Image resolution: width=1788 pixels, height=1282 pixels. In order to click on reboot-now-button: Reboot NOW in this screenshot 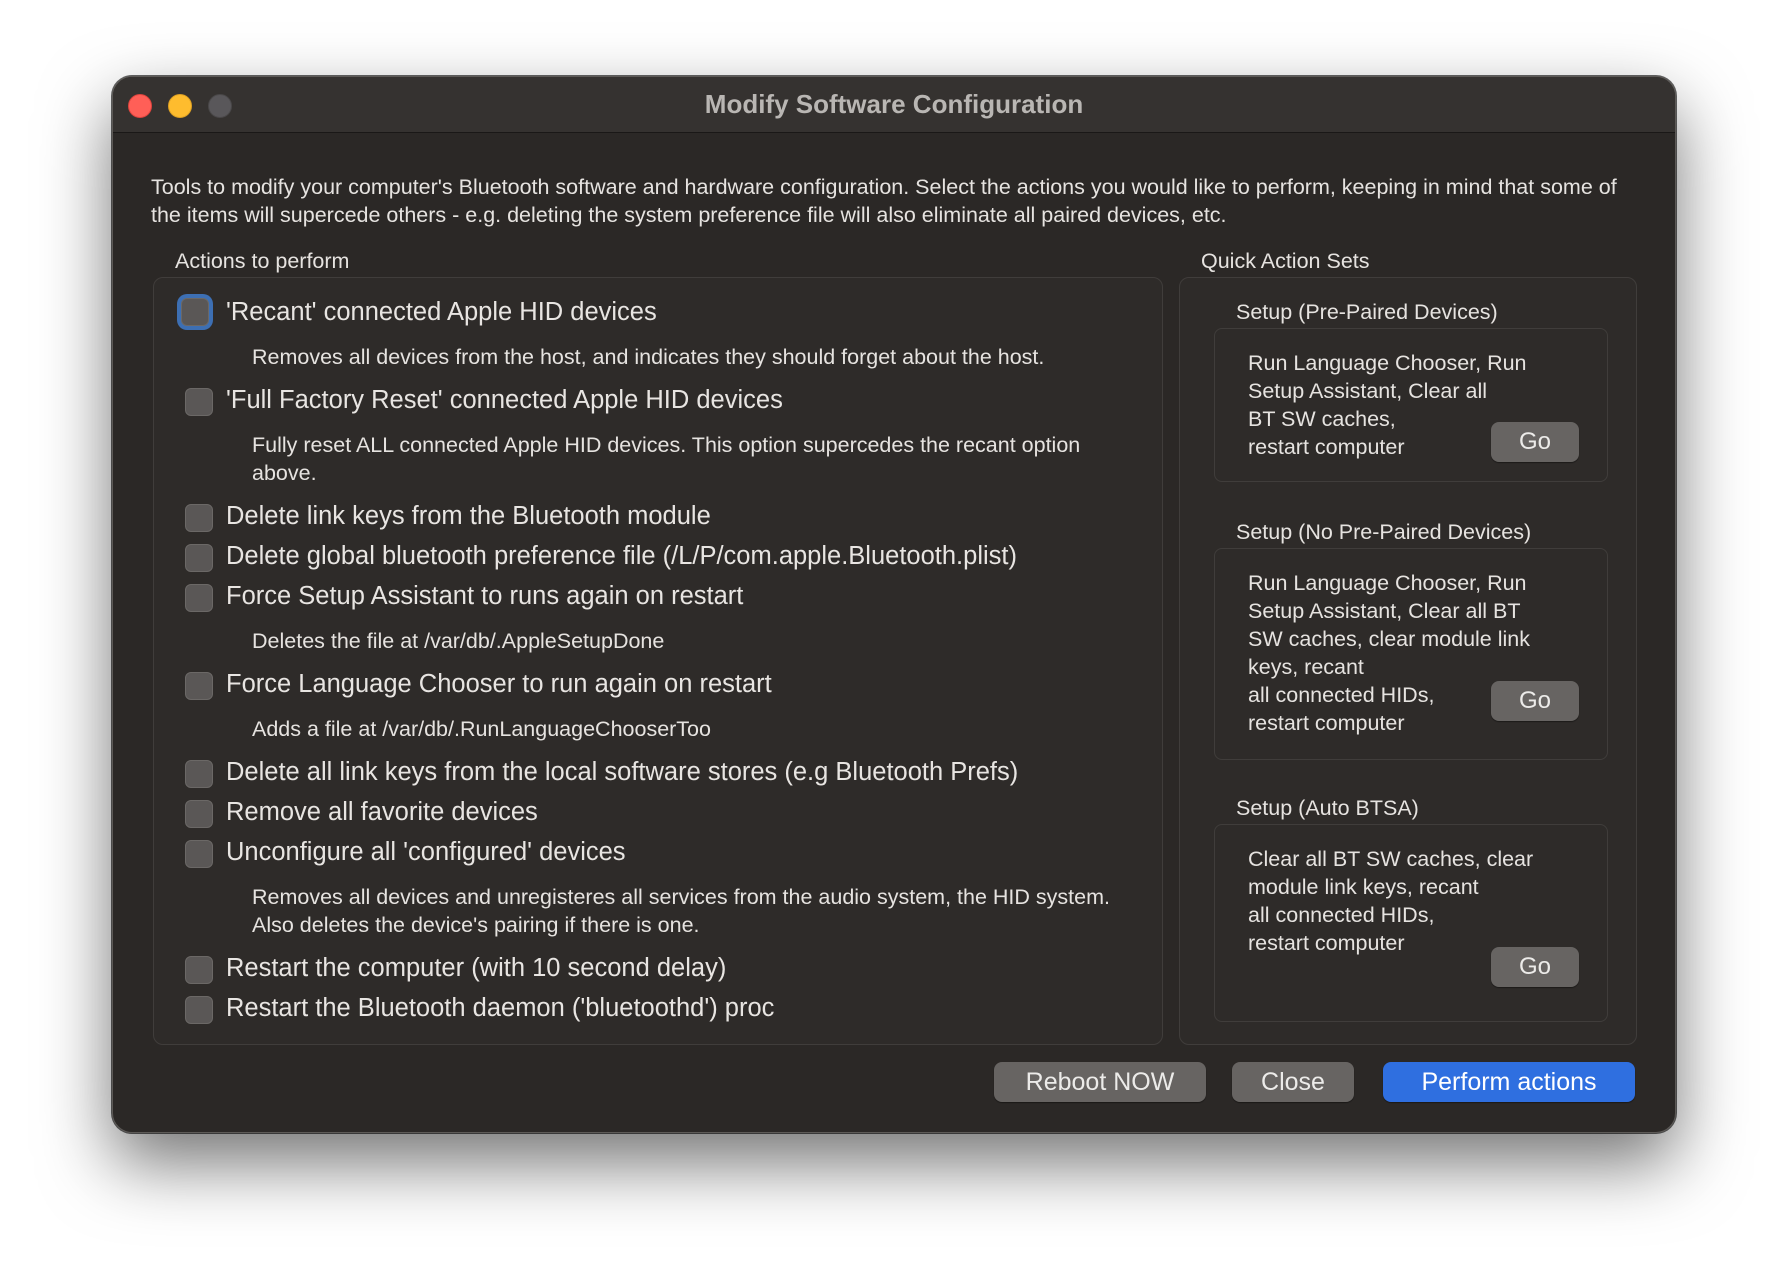, I will do `click(1100, 1082)`.